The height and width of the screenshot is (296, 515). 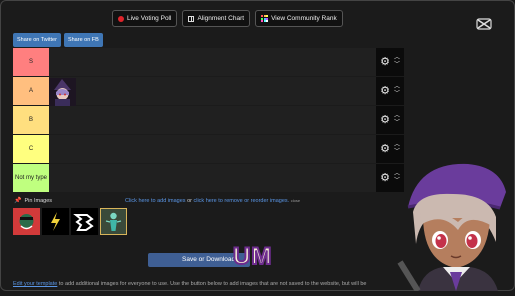 I want to click on rank-grid-icon, so click(x=265, y=18).